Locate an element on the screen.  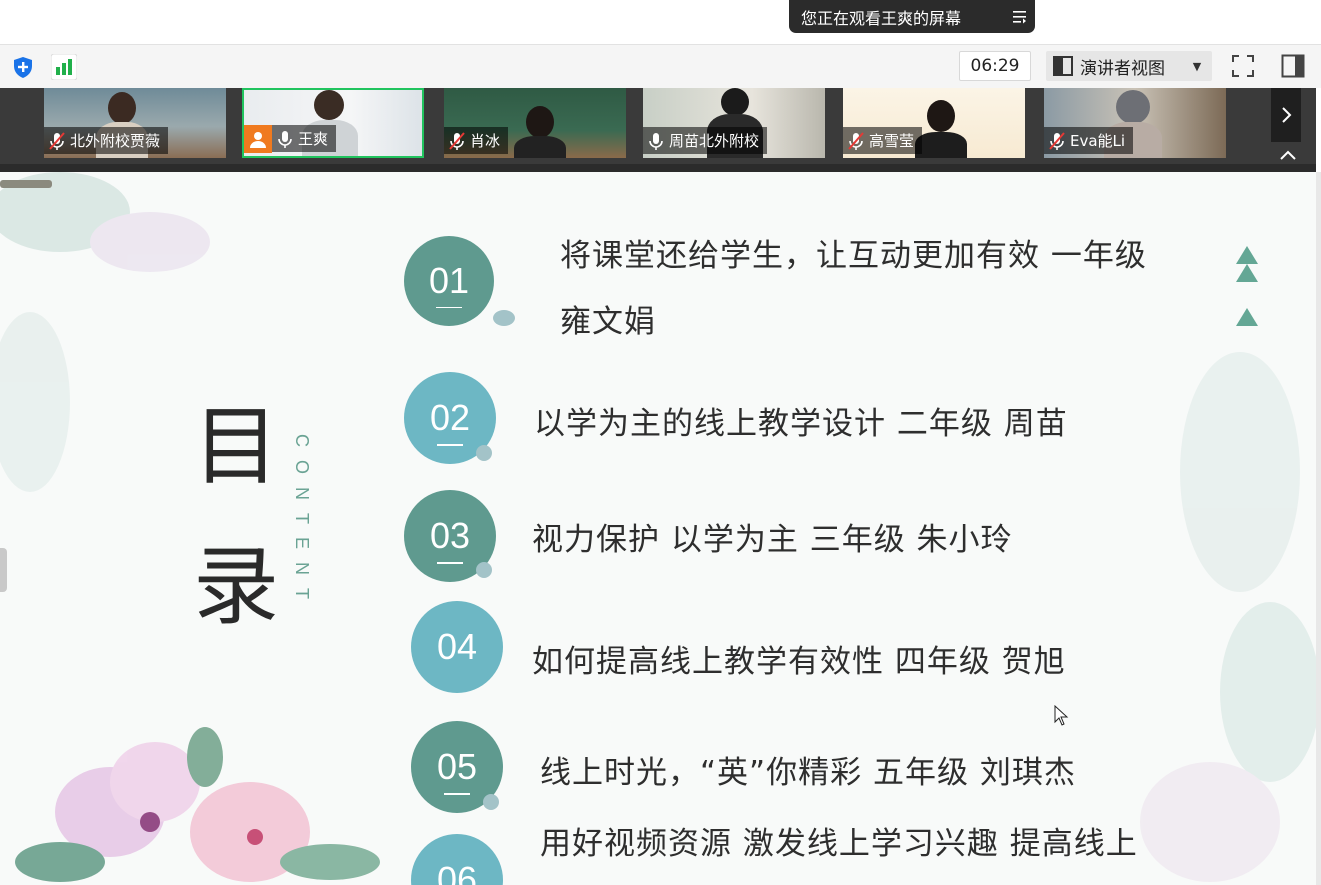
participant-nameplate: 肖冰 is located at coordinates (476, 140).